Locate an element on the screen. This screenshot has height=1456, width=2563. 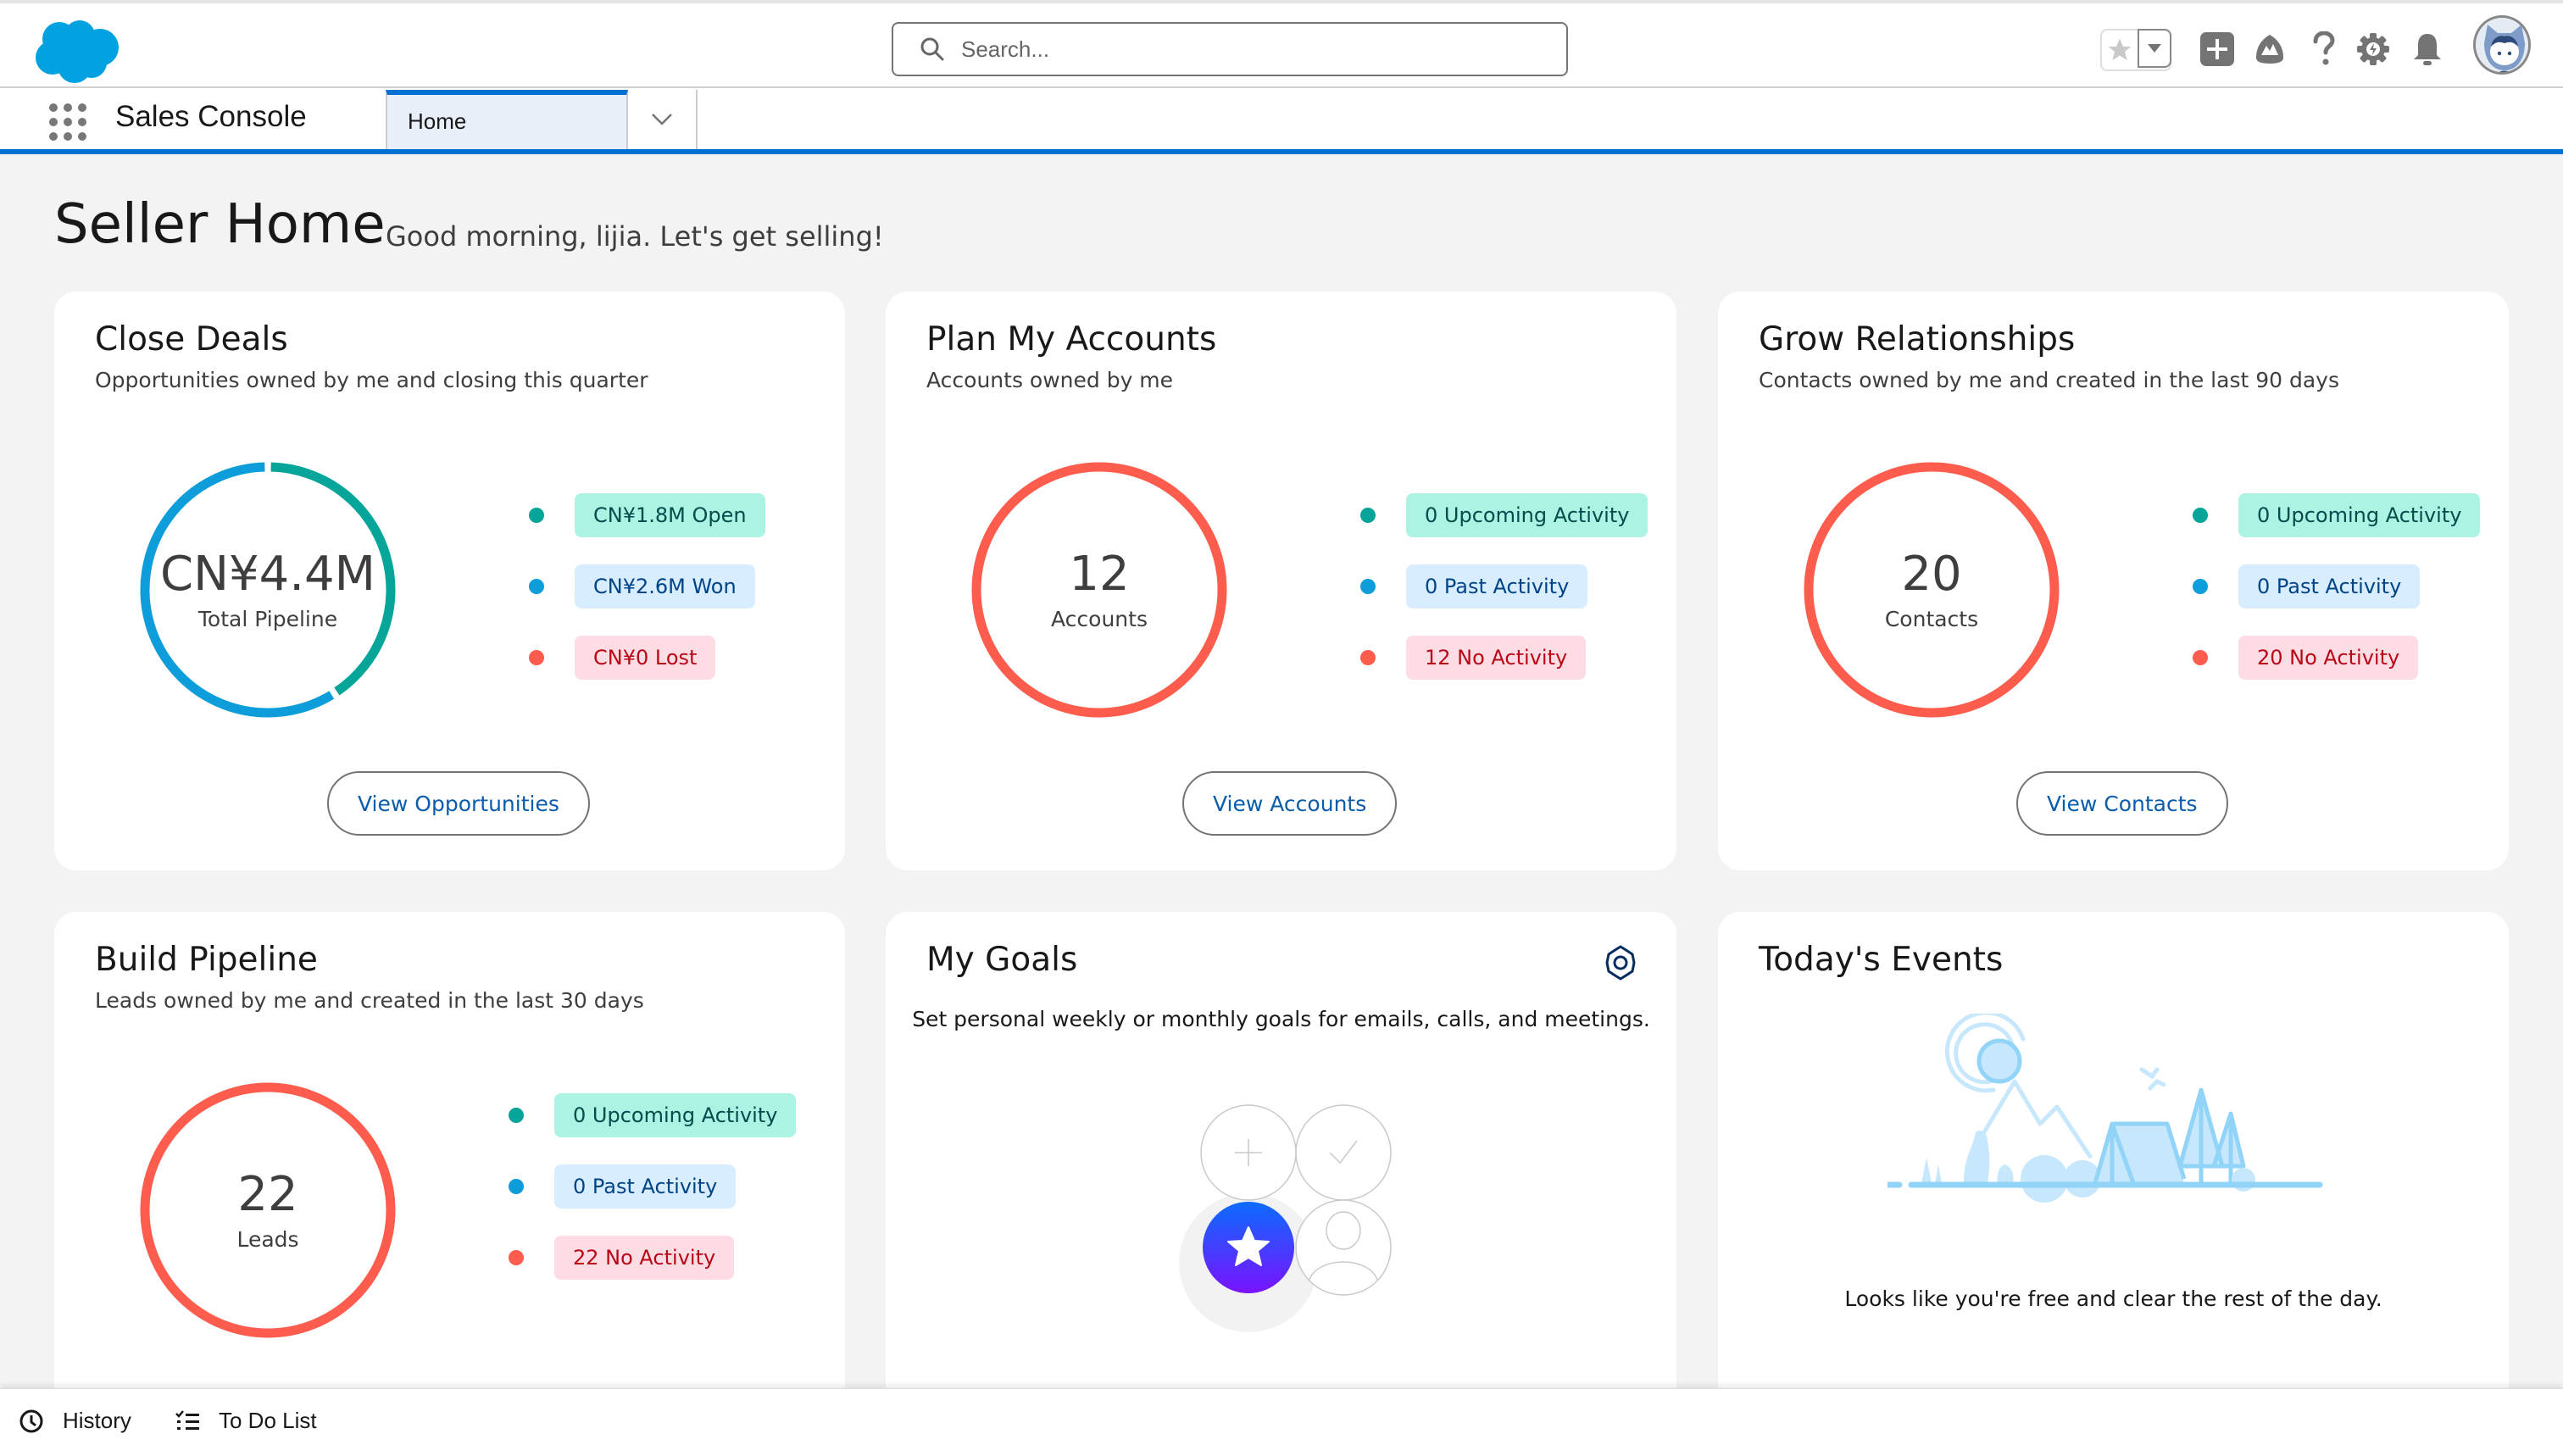
utility-history-label: History is located at coordinates (97, 1420).